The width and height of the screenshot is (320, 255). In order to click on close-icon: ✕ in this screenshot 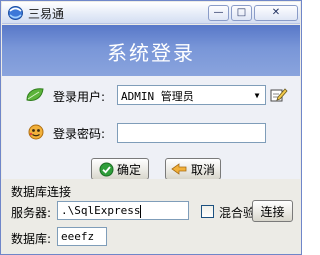, I will do `click(276, 12)`.